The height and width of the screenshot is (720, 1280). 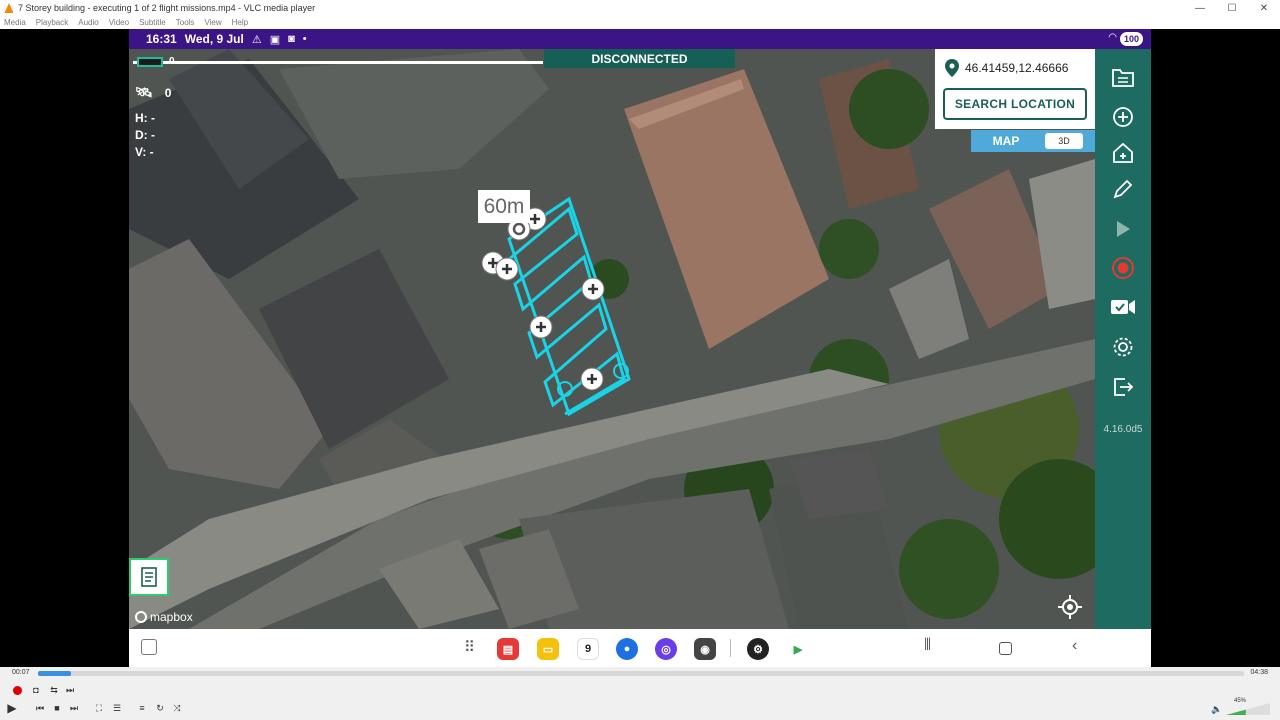 I want to click on record-video-button, so click(x=17, y=690).